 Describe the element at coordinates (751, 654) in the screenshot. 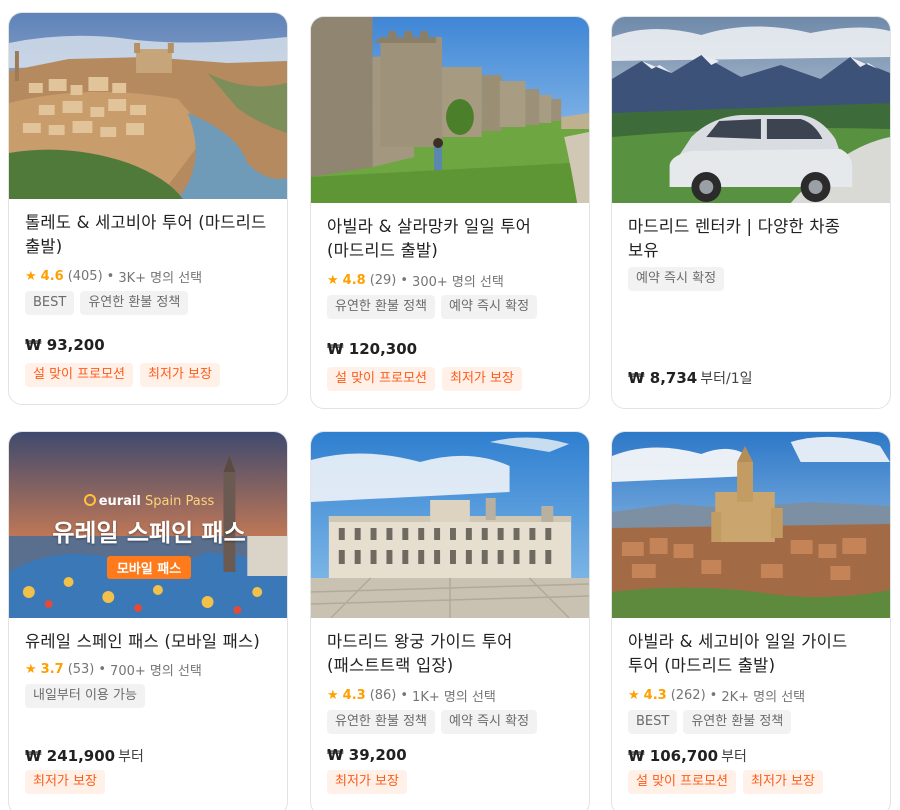

I see `card-title: 아빌라 & 세고비아 일일 가이드 투어 (마드리드 출발)` at that location.